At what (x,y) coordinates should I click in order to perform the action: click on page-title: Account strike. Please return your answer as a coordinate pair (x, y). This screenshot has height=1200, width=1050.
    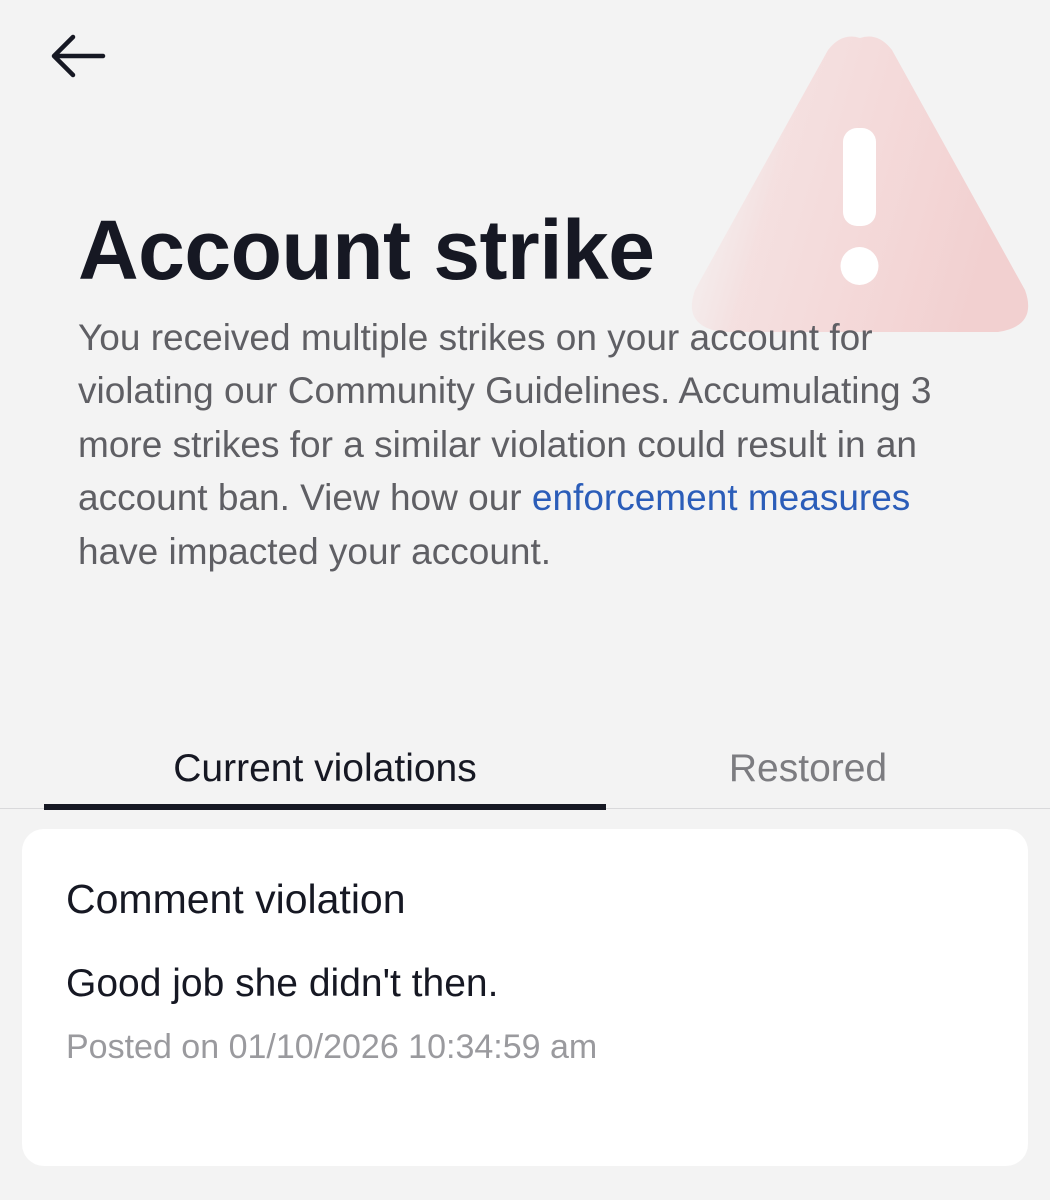
    Looking at the image, I should click on (366, 250).